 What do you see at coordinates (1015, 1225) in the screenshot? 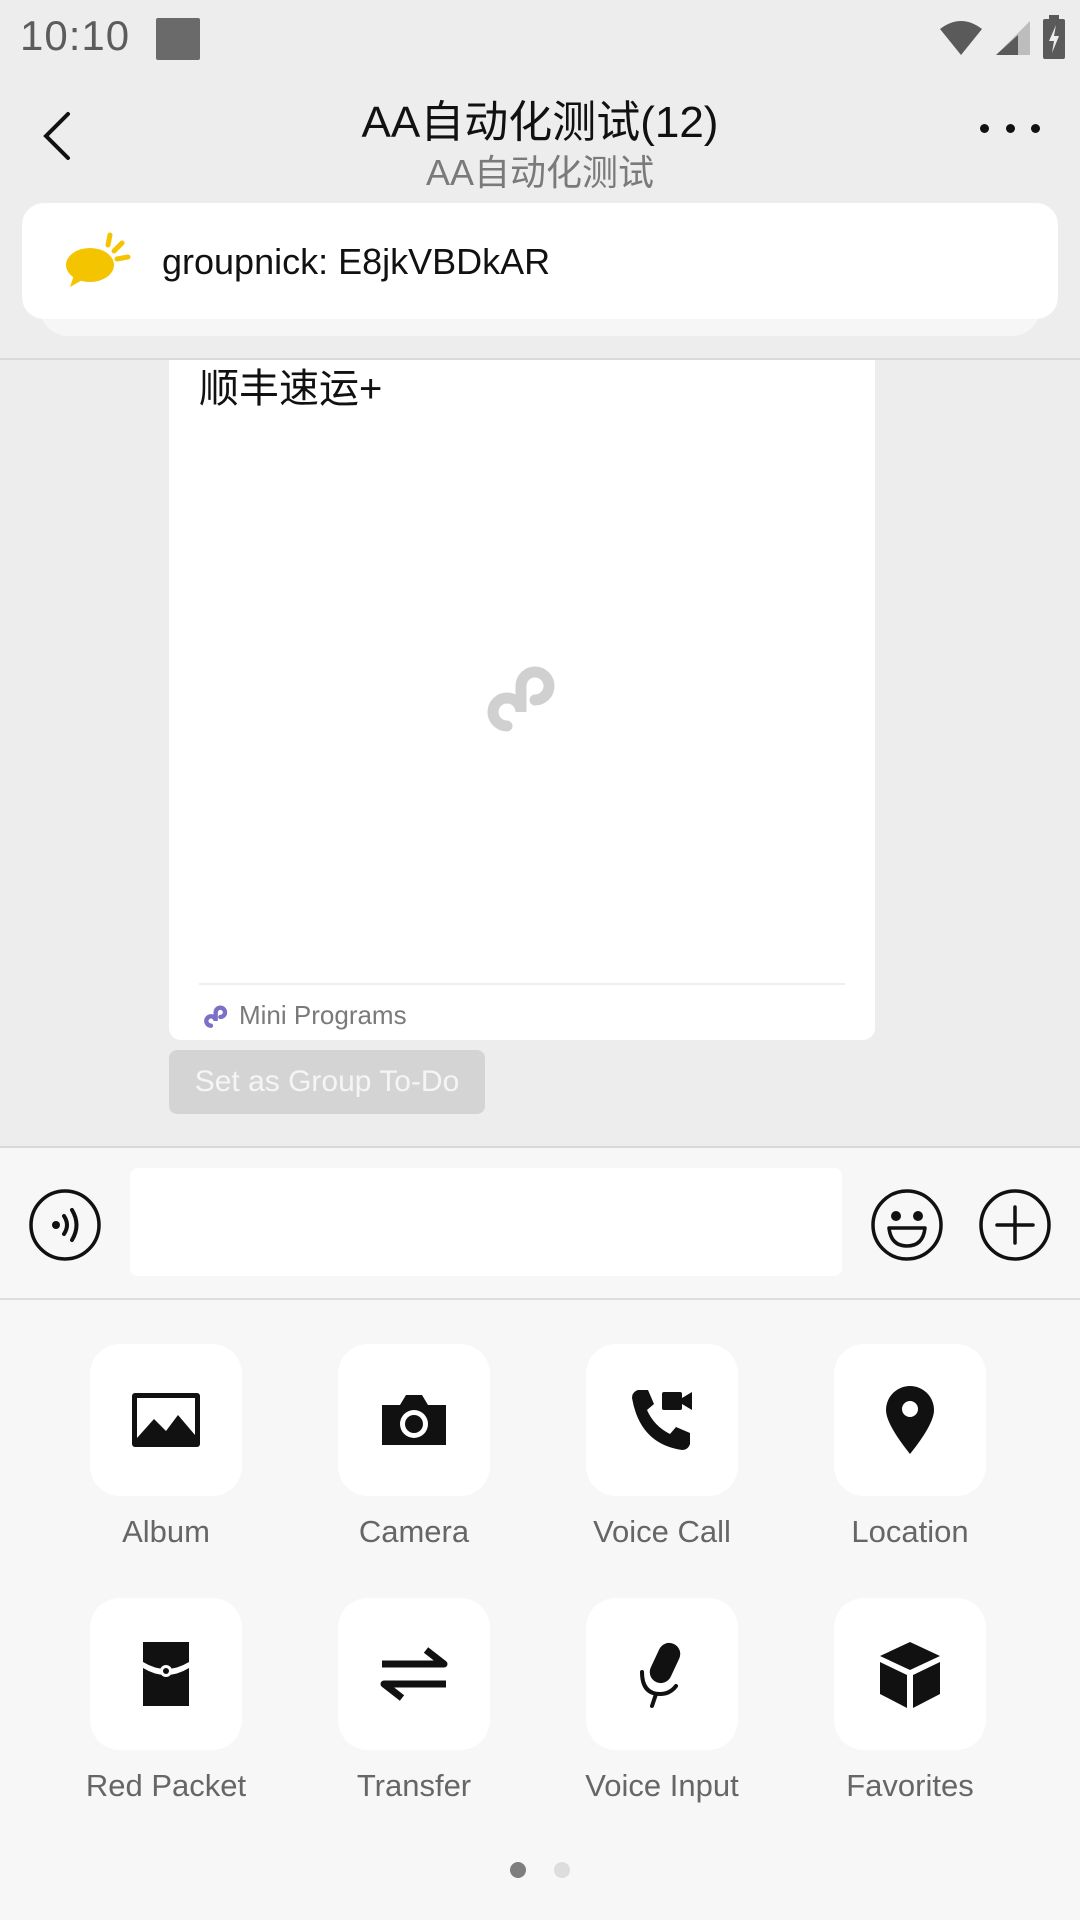
I see `plus-icon` at bounding box center [1015, 1225].